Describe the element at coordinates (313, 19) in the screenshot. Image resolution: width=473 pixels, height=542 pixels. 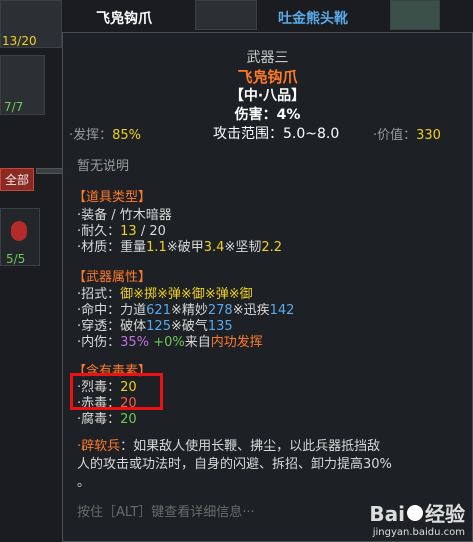
I see `slot-name-boots: 吐金熊头靴` at that location.